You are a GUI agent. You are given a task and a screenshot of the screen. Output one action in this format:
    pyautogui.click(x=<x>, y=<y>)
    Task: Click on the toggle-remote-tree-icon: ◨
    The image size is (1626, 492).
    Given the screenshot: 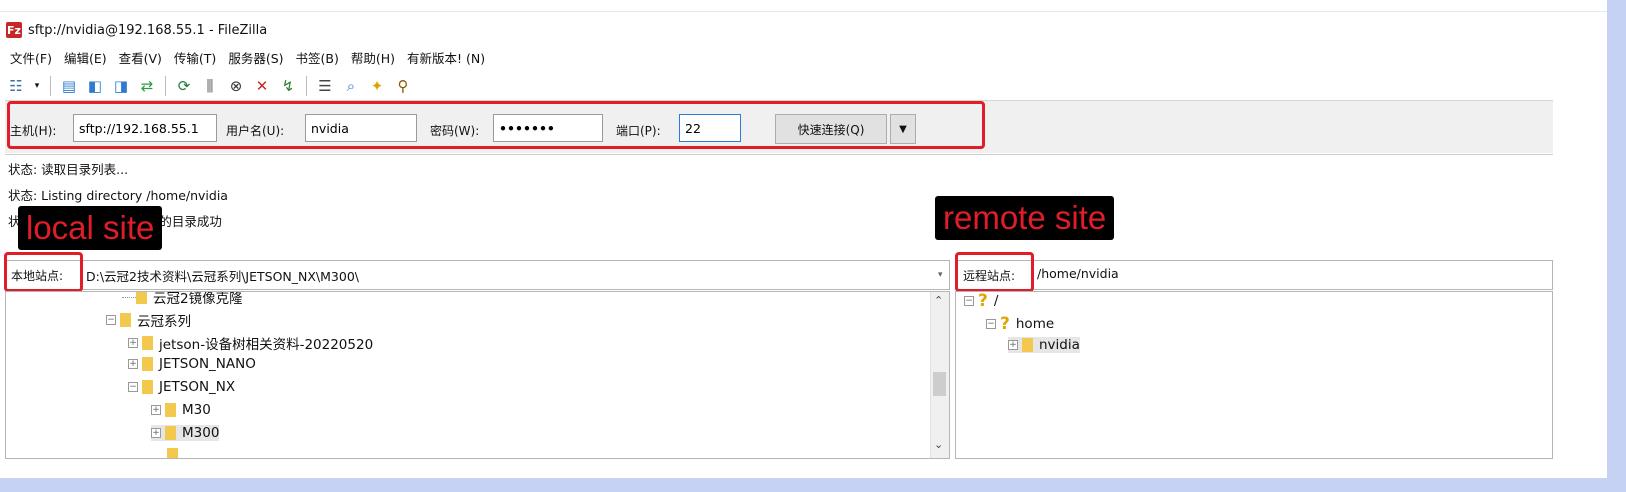 What is the action you would take?
    pyautogui.click(x=121, y=86)
    